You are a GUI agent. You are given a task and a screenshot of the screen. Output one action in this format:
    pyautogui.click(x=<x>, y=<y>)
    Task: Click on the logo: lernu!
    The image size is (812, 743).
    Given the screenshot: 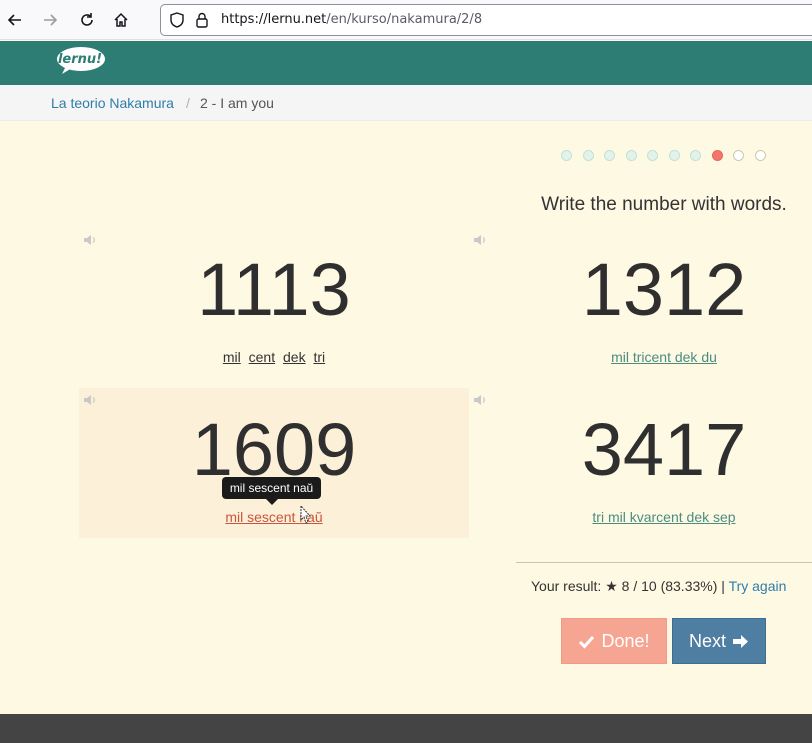 What is the action you would take?
    pyautogui.click(x=81, y=60)
    